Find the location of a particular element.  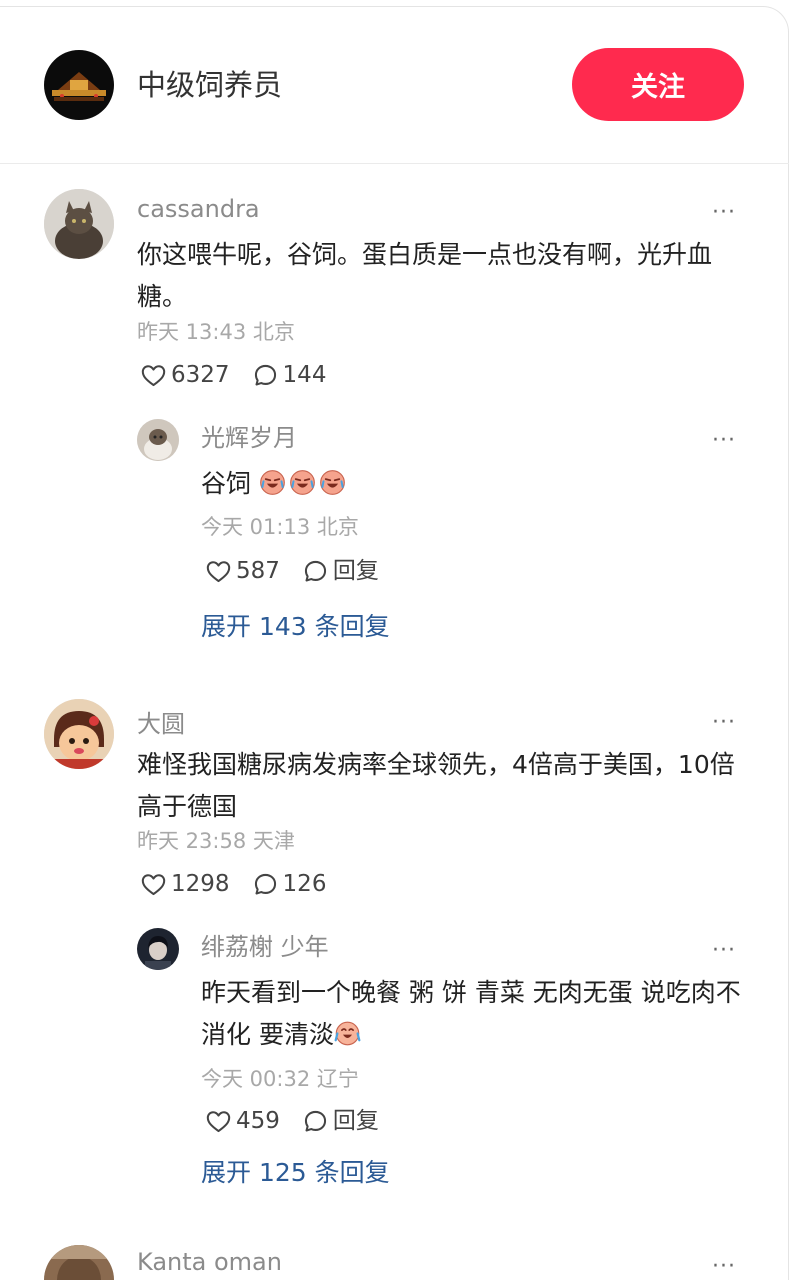

like-count: 587 is located at coordinates (258, 571).